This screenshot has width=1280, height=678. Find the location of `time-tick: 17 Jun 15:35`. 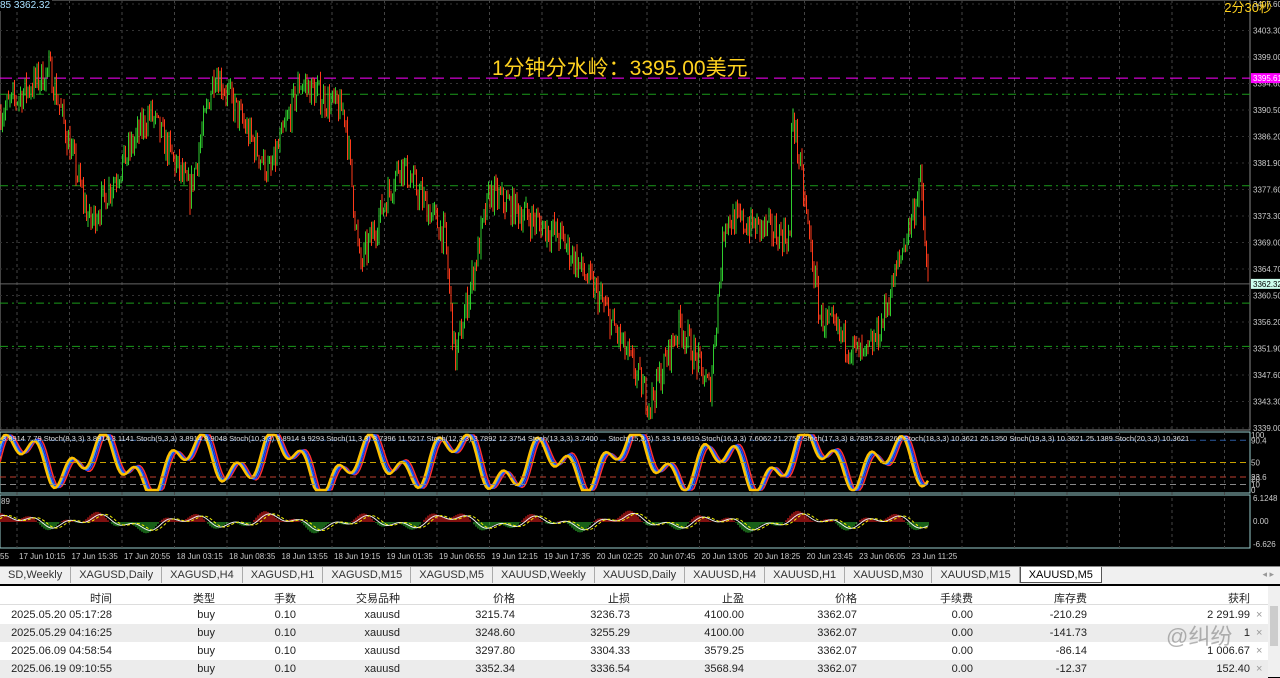

time-tick: 17 Jun 15:35 is located at coordinates (95, 556).